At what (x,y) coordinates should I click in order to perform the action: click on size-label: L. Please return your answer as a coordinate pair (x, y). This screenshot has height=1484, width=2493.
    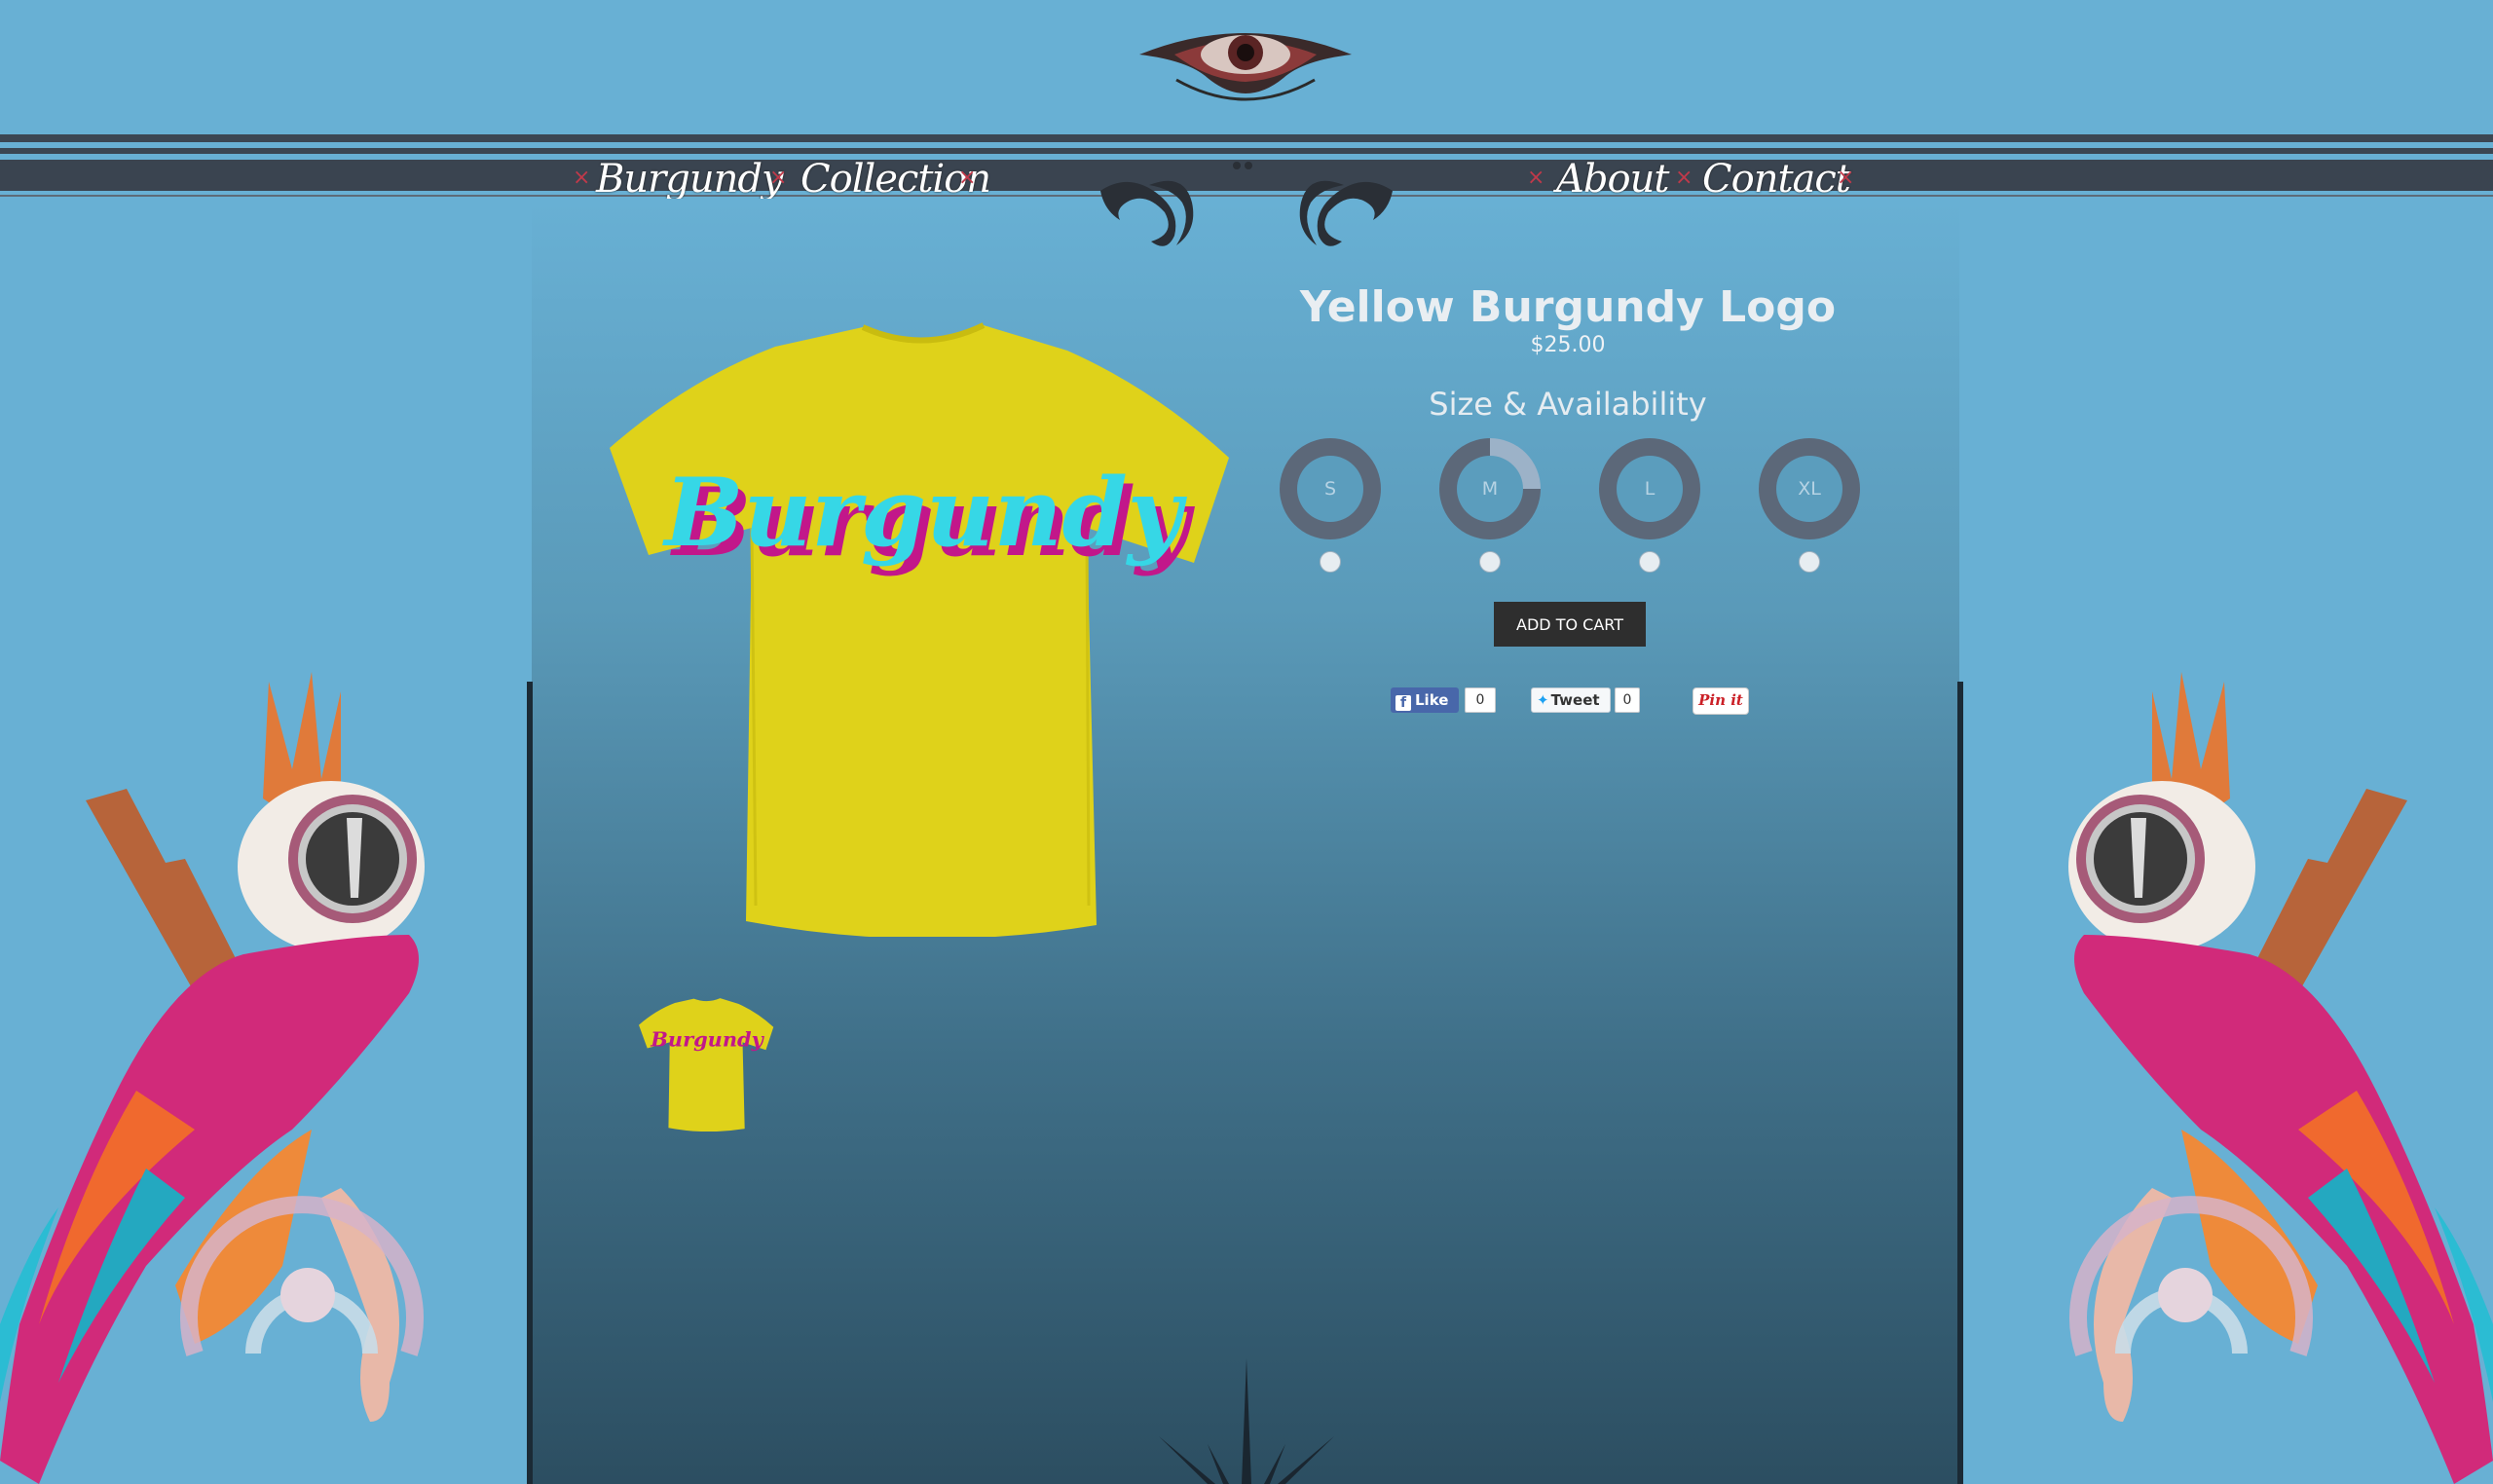
    Looking at the image, I should click on (1650, 489).